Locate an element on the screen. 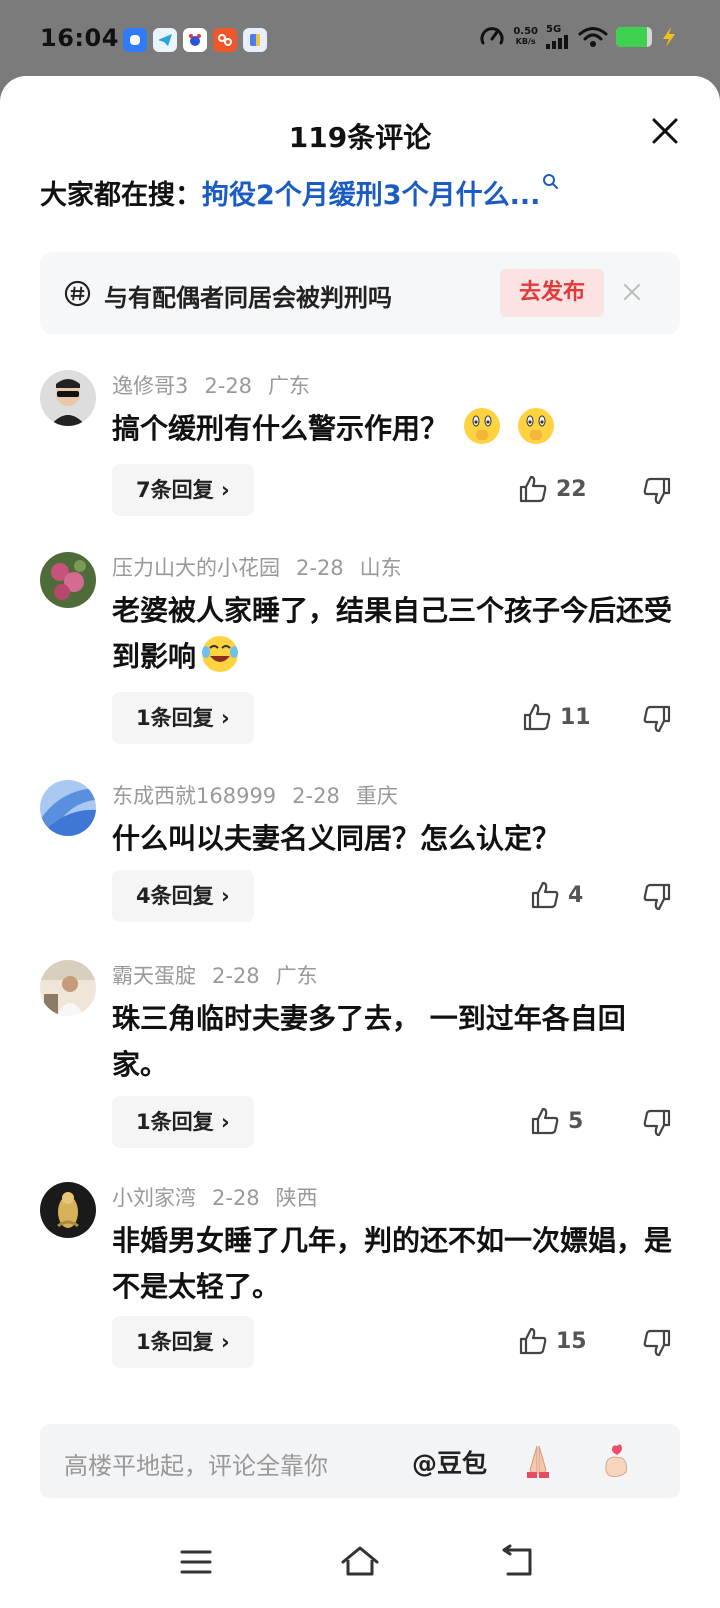  wifi-icon is located at coordinates (593, 37).